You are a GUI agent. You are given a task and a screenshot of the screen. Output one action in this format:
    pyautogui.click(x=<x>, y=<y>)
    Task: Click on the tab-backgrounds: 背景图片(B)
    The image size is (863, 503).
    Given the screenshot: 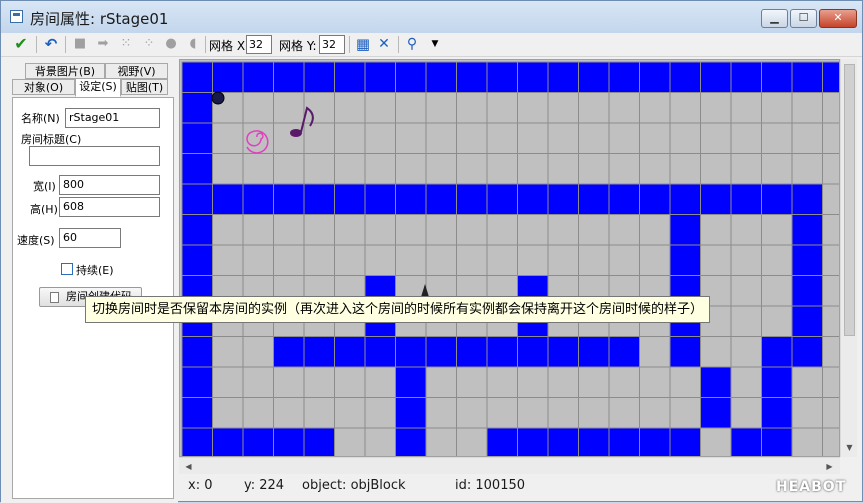 What is the action you would take?
    pyautogui.click(x=65, y=71)
    